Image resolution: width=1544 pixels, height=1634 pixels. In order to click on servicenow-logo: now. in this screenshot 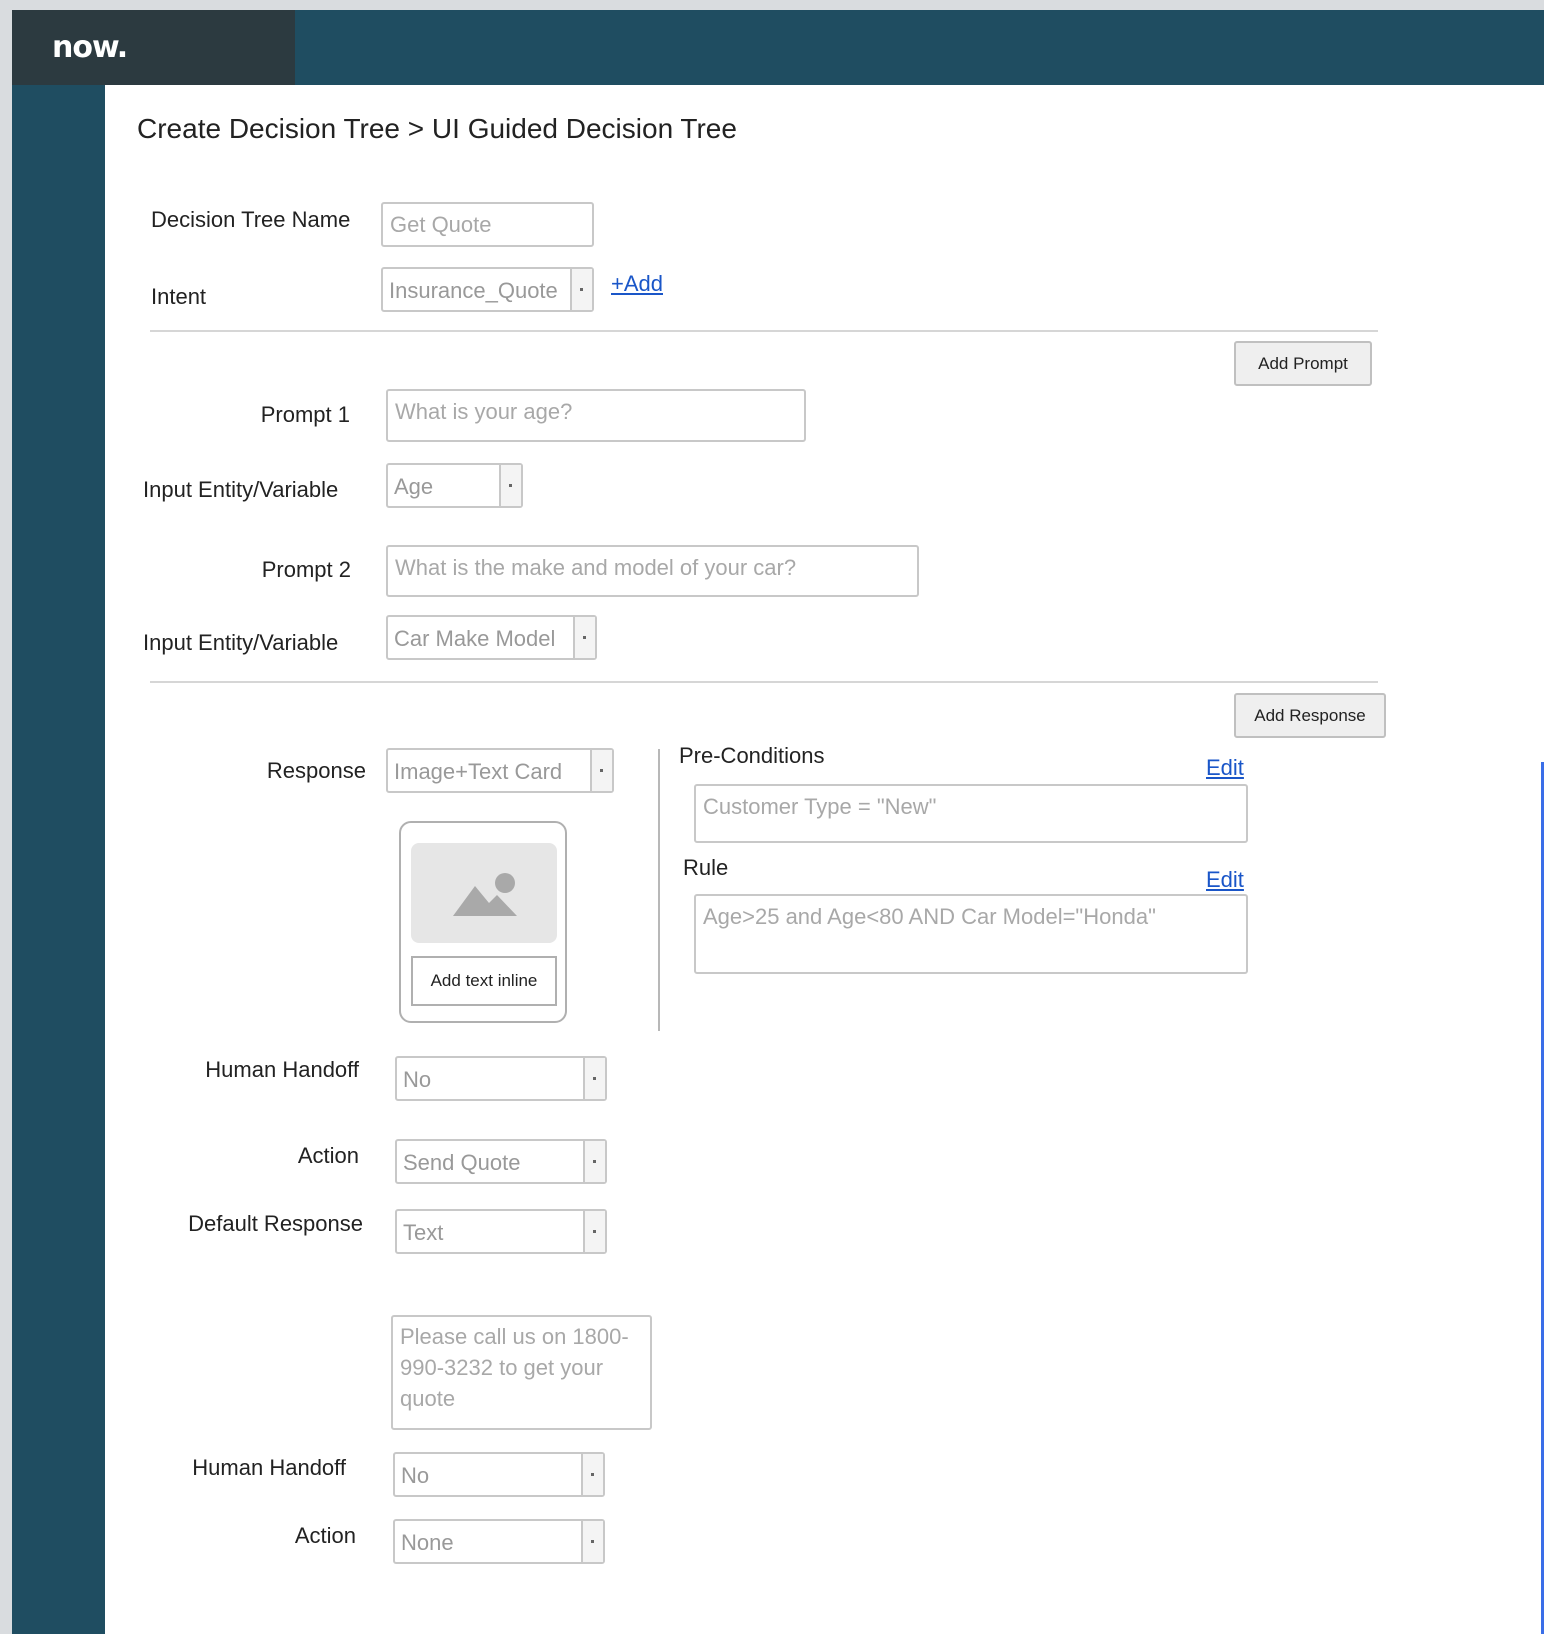, I will do `click(90, 47)`.